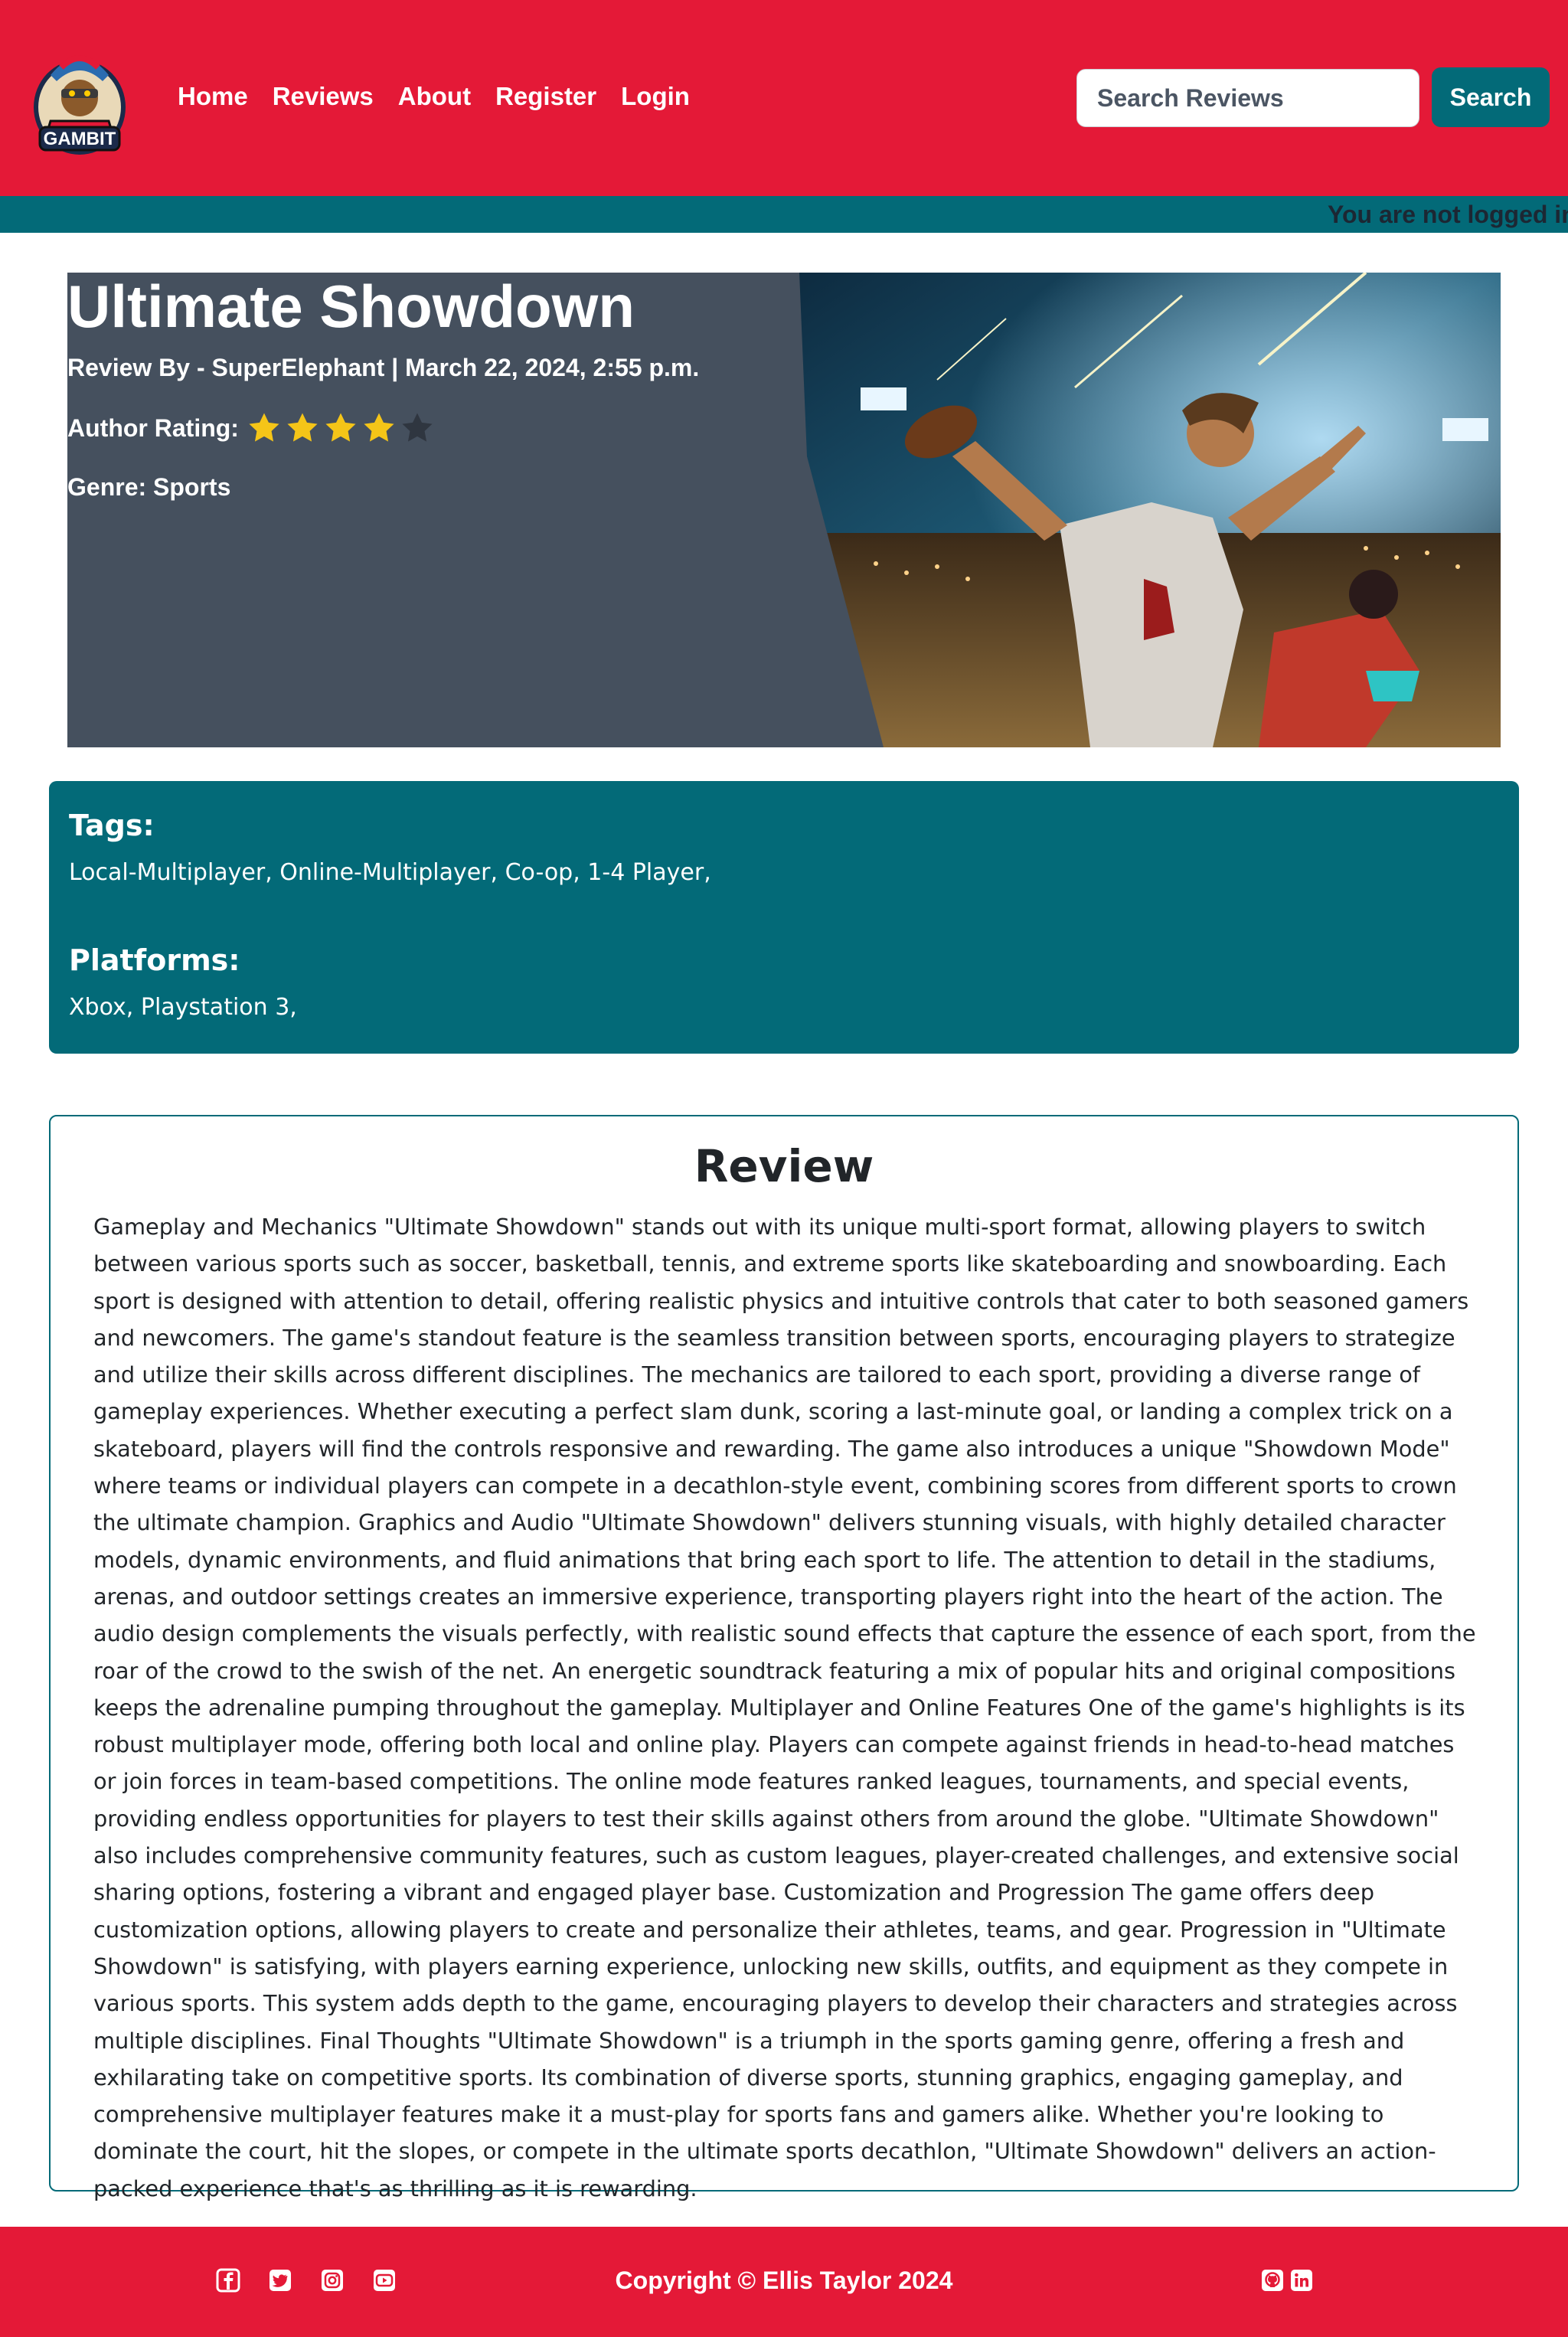 Image resolution: width=1568 pixels, height=2337 pixels. Describe the element at coordinates (655, 96) in the screenshot. I see `nav-login: Login` at that location.